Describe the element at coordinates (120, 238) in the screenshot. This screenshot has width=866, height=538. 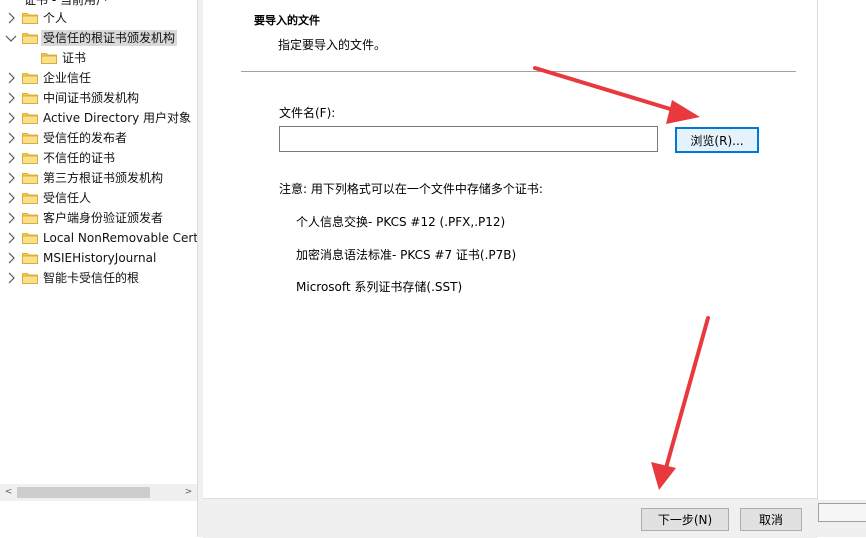
I see `tree-item-label: Local NonRemovable Certificates` at that location.